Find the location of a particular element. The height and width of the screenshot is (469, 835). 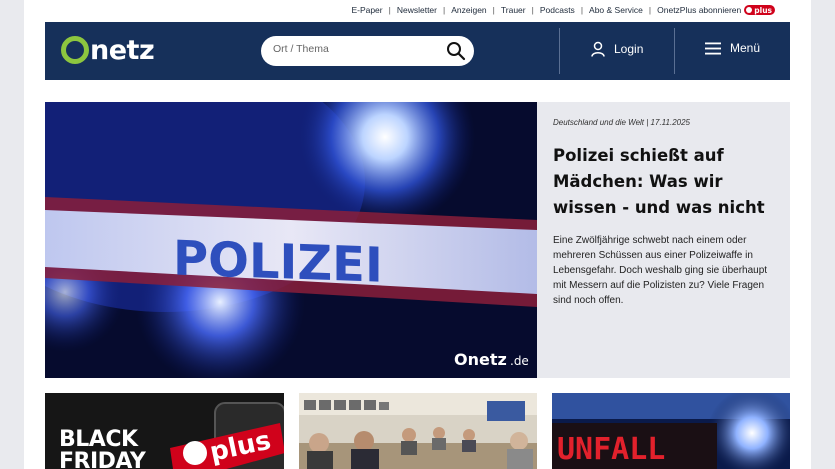

article-card-unfall: UNFALL is located at coordinates (671, 431).